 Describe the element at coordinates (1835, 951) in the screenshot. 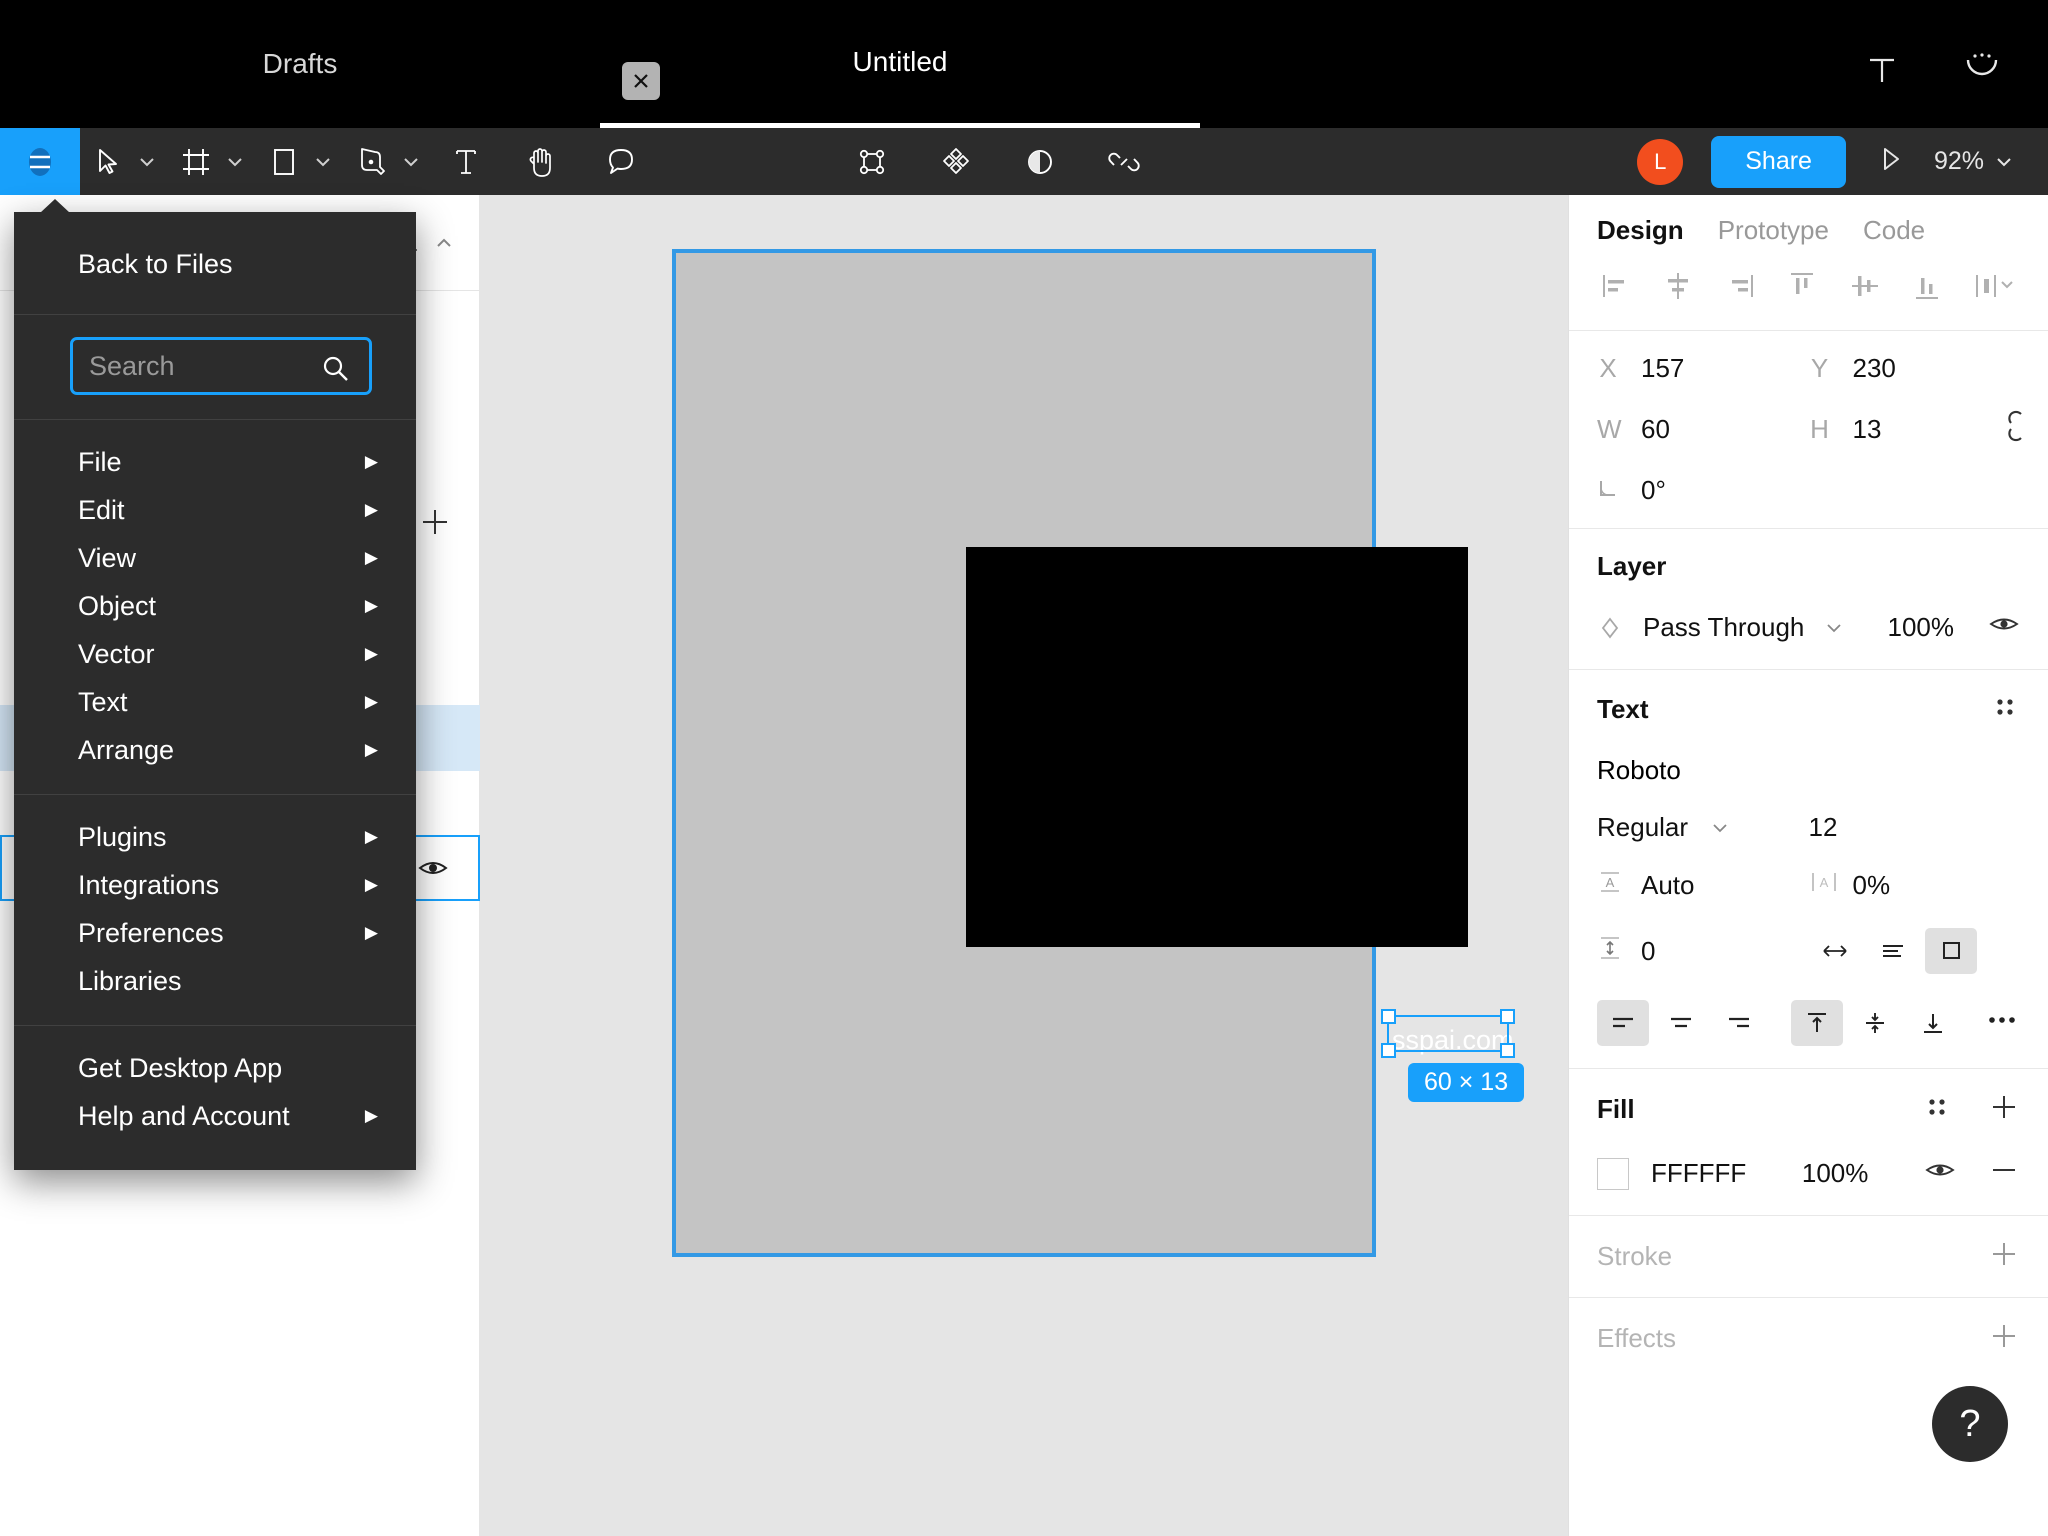

I see `auto-width-icon` at that location.